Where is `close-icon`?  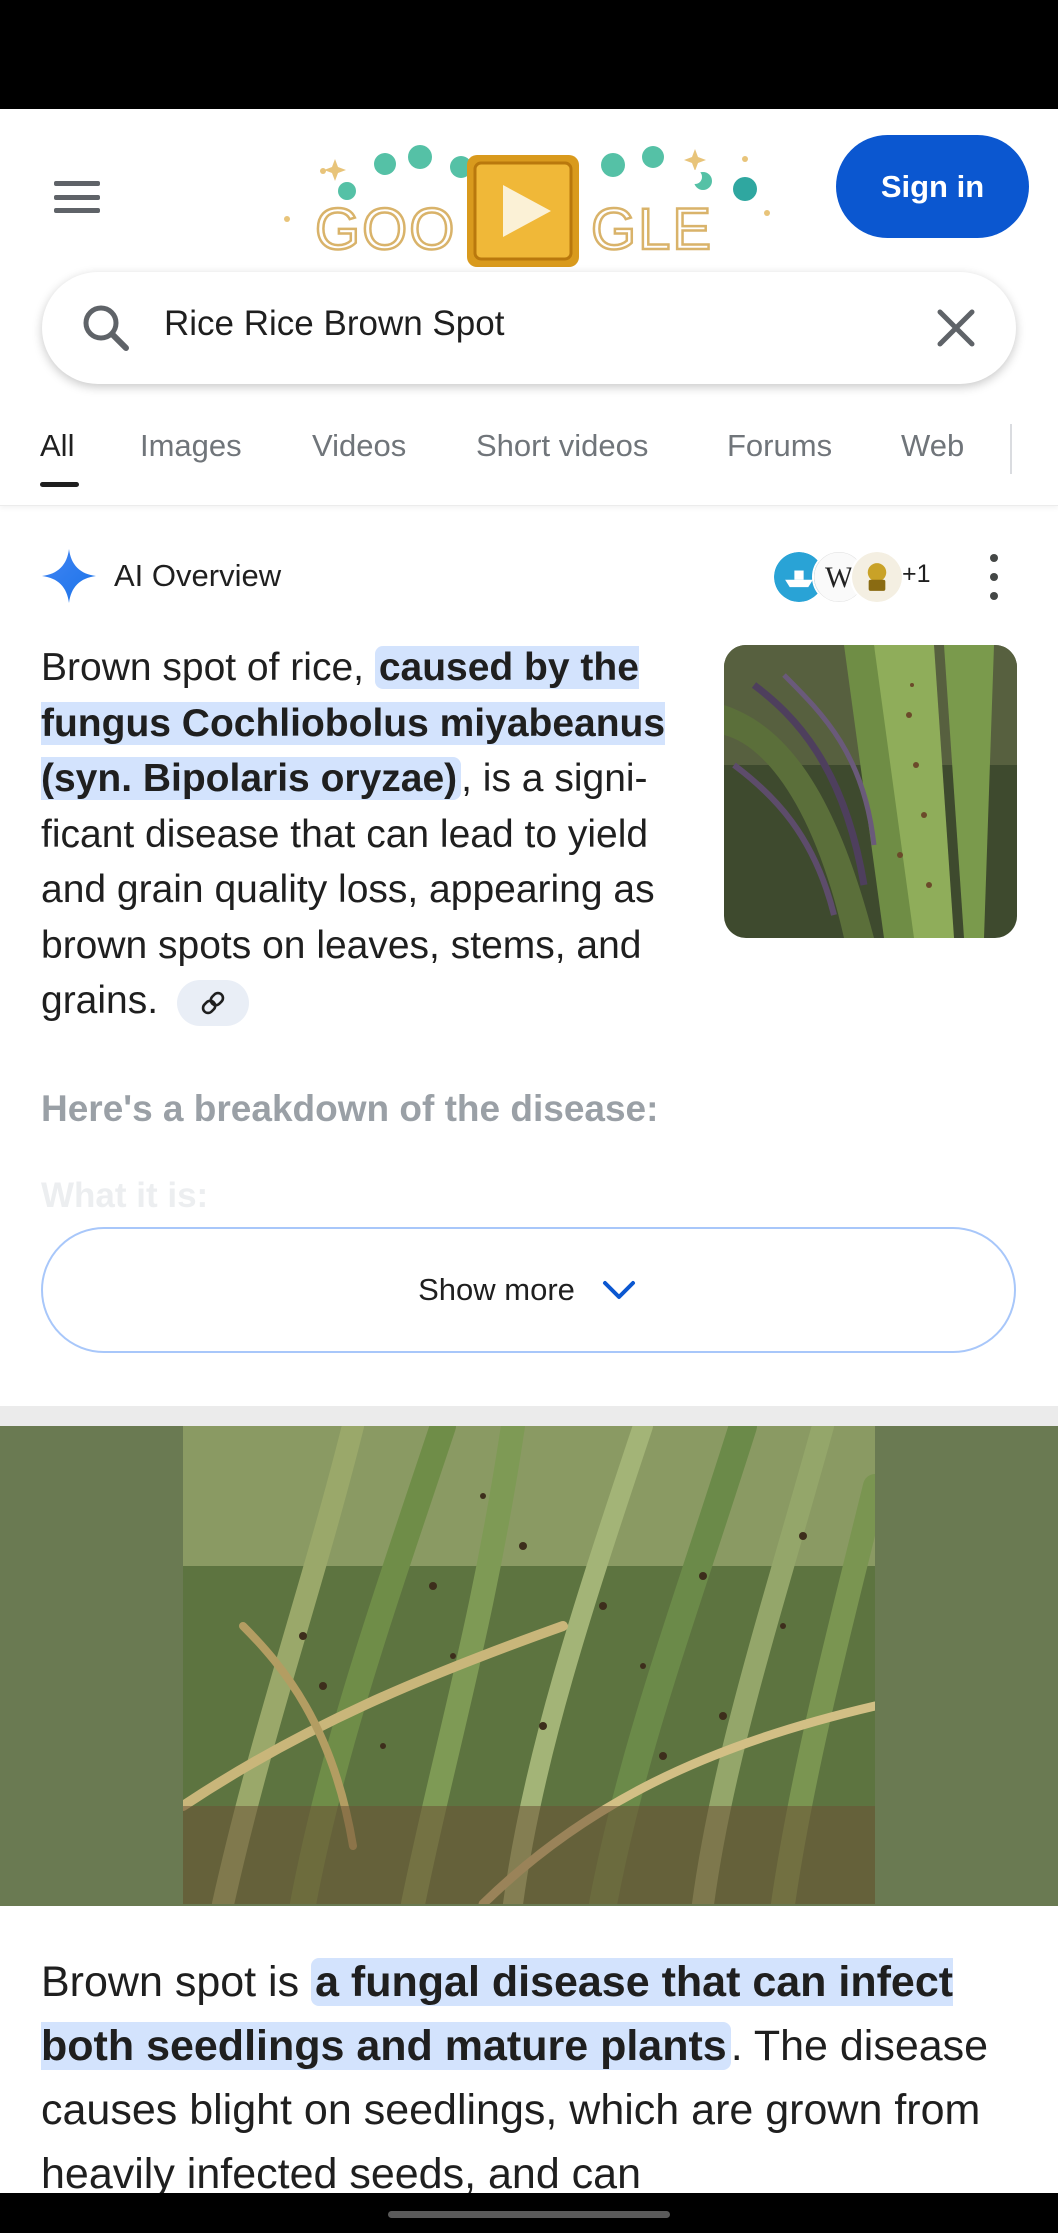
close-icon is located at coordinates (956, 328).